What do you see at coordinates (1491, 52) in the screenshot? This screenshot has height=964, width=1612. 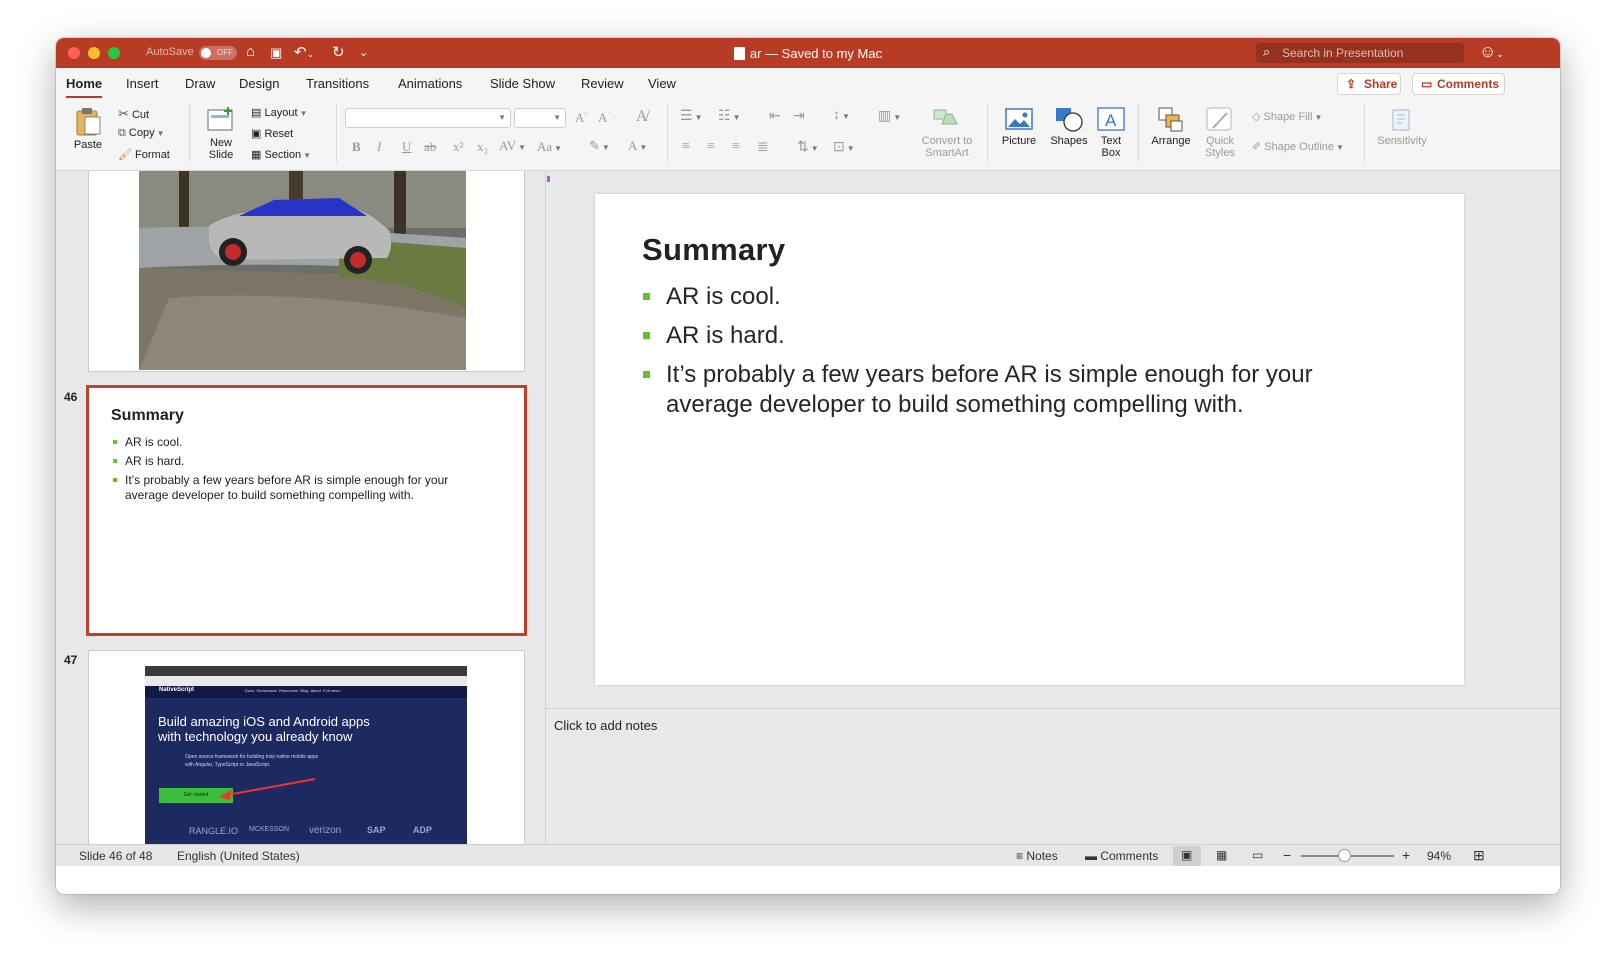 I see `feedback-smiley-icon: ☺⌄` at bounding box center [1491, 52].